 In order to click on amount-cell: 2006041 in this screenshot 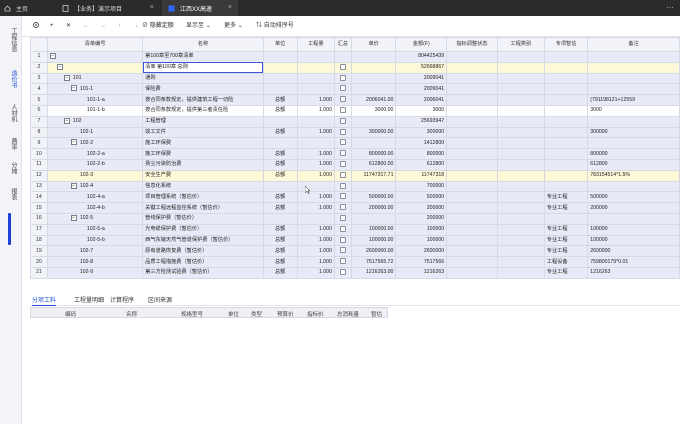, I will do `click(421, 100)`.